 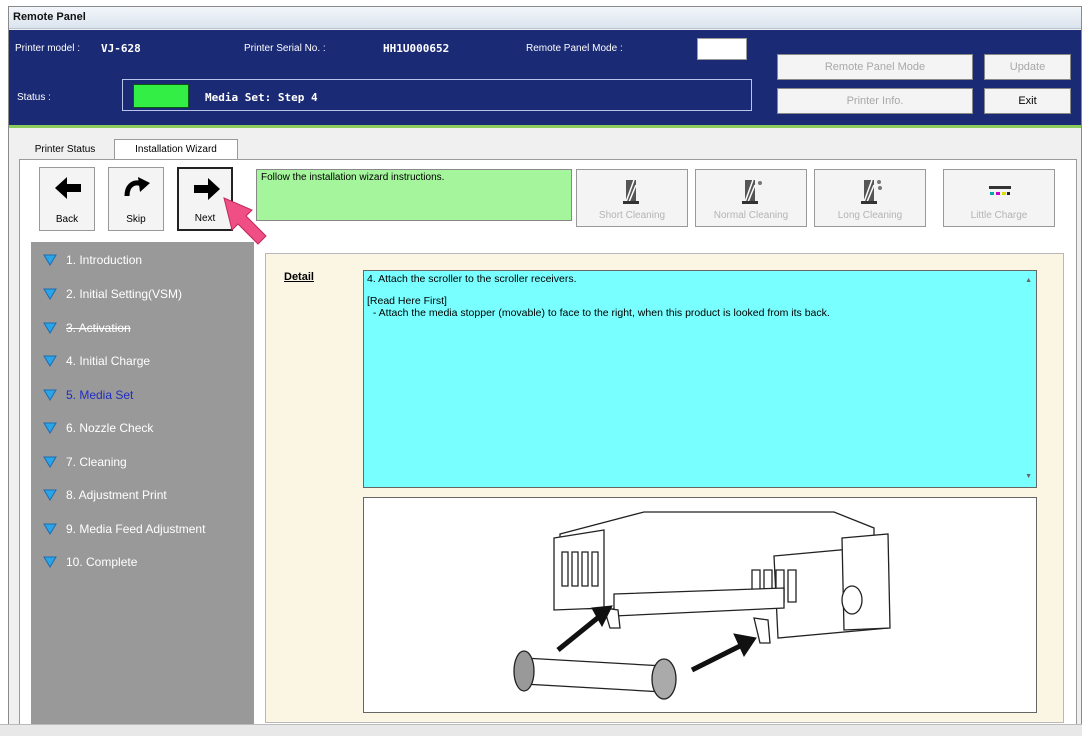 I want to click on wizard-step-media-feed-adjustment: 9. Media Feed Adjustment, so click(x=124, y=529).